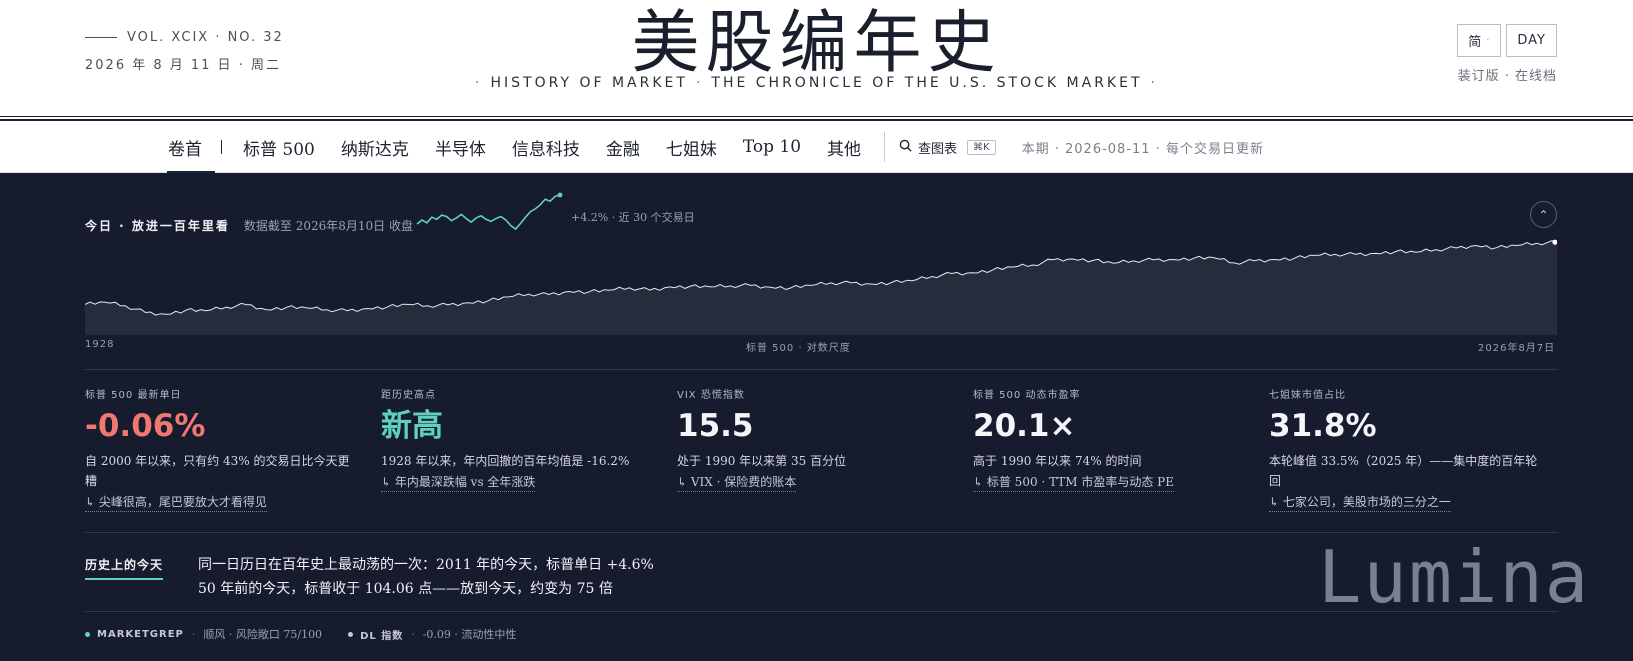 This screenshot has height=661, width=1633. I want to click on language-label: 简, so click(1475, 42).